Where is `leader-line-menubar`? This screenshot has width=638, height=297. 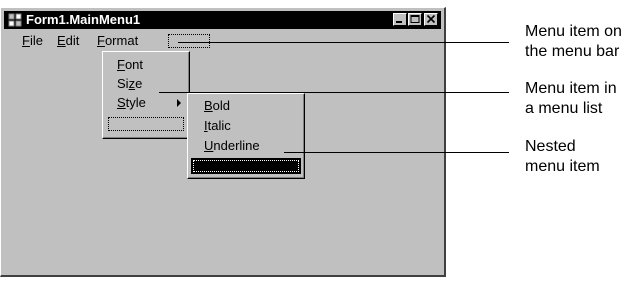 leader-line-menubar is located at coordinates (343, 42).